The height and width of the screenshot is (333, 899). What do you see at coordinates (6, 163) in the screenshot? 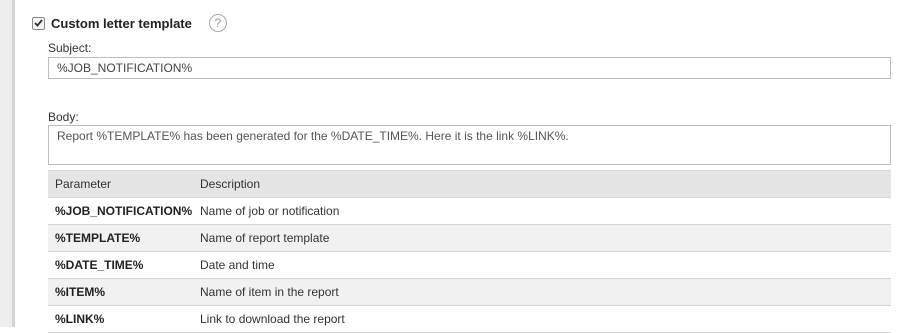
I see `left-margin-strip` at bounding box center [6, 163].